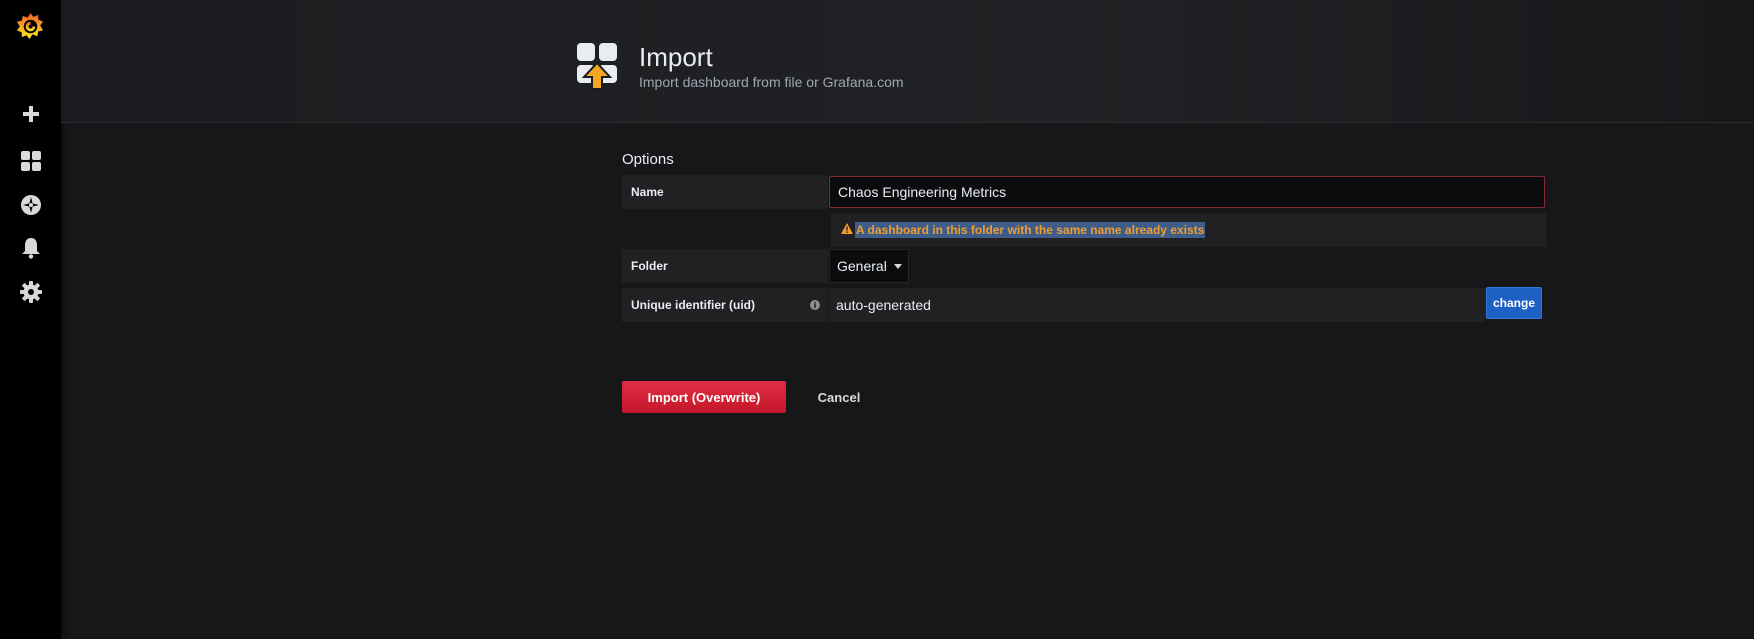  Describe the element at coordinates (897, 266) in the screenshot. I see `caret-down-icon` at that location.